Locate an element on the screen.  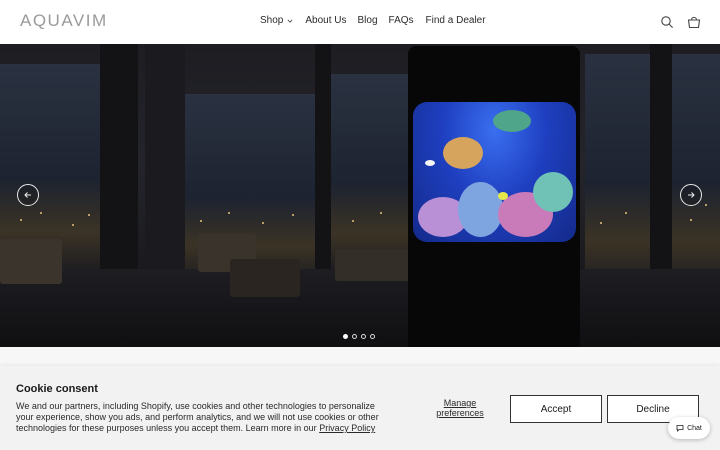
nav-item-faqs: FAQs is located at coordinates (401, 20).